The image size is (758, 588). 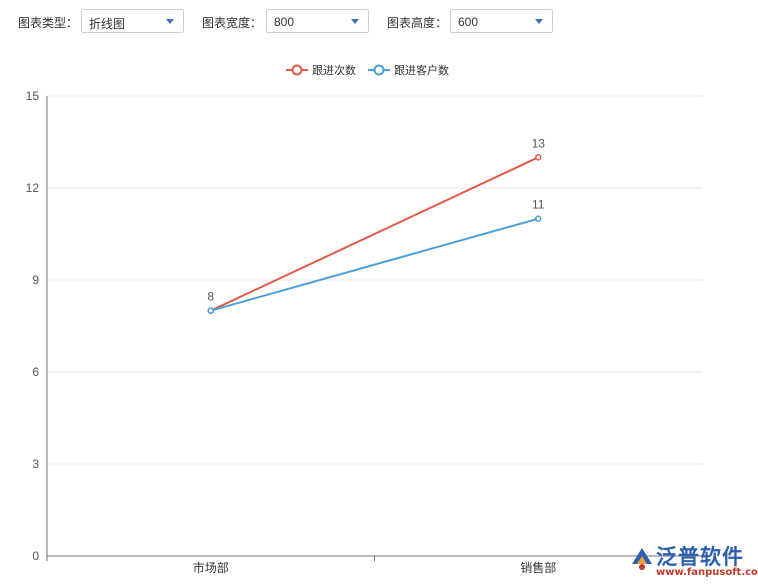 I want to click on y-tick-label: 9, so click(x=35, y=280).